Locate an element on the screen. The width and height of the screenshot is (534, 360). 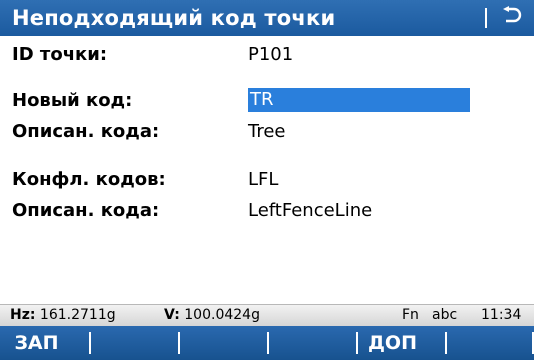
conflict-desc-label: Описан. кода: is located at coordinates (86, 210).